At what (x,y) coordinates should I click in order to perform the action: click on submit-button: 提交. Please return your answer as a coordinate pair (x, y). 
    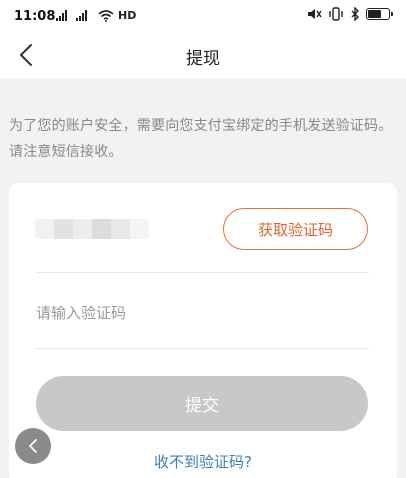
    Looking at the image, I should click on (202, 403).